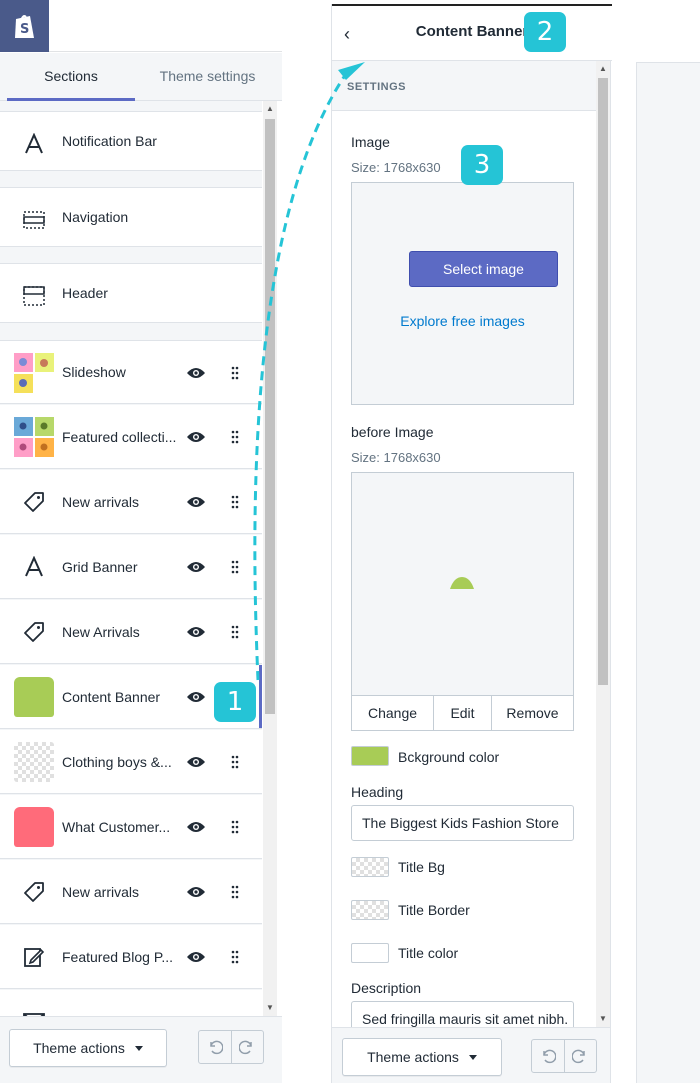  I want to click on mail-icon, so click(34, 1009).